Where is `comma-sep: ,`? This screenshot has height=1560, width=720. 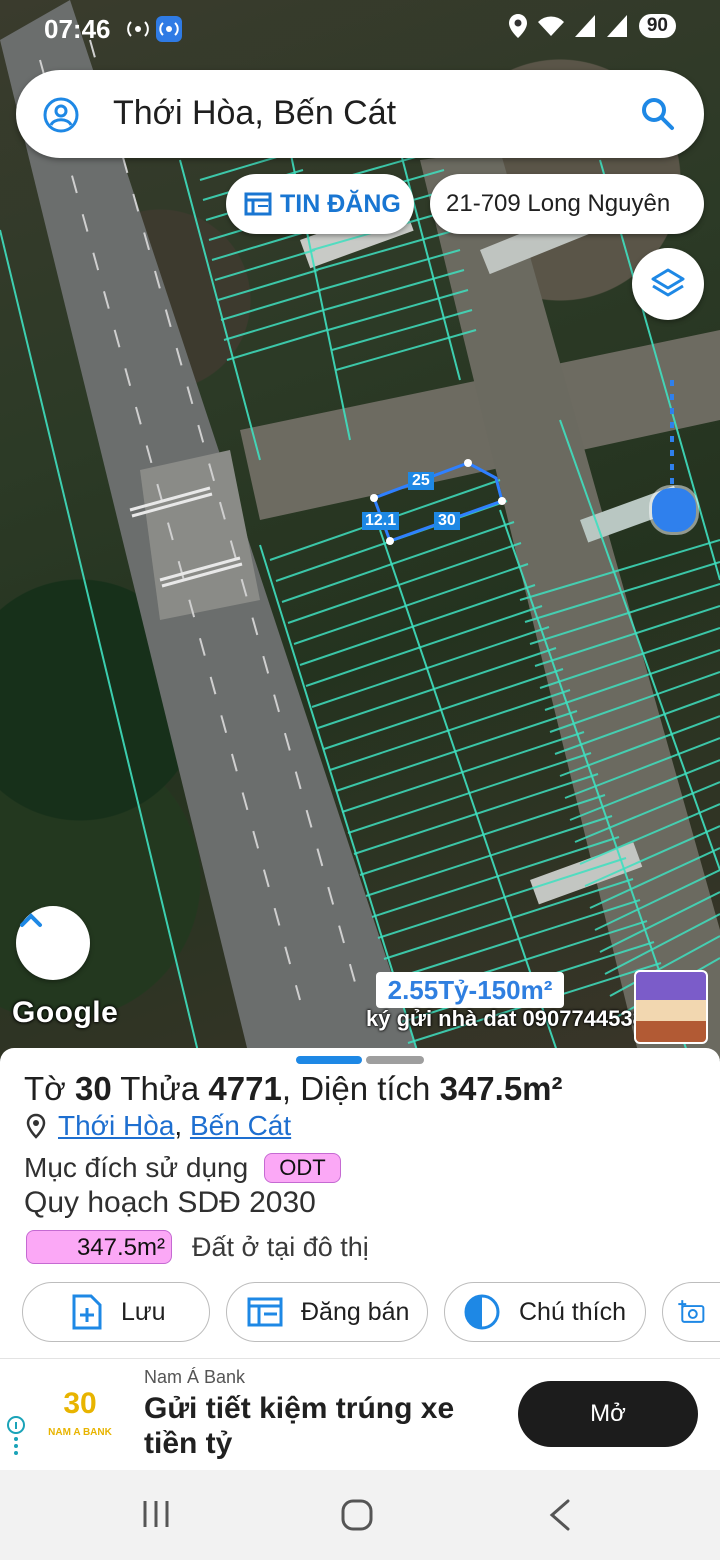 comma-sep: , is located at coordinates (182, 1125).